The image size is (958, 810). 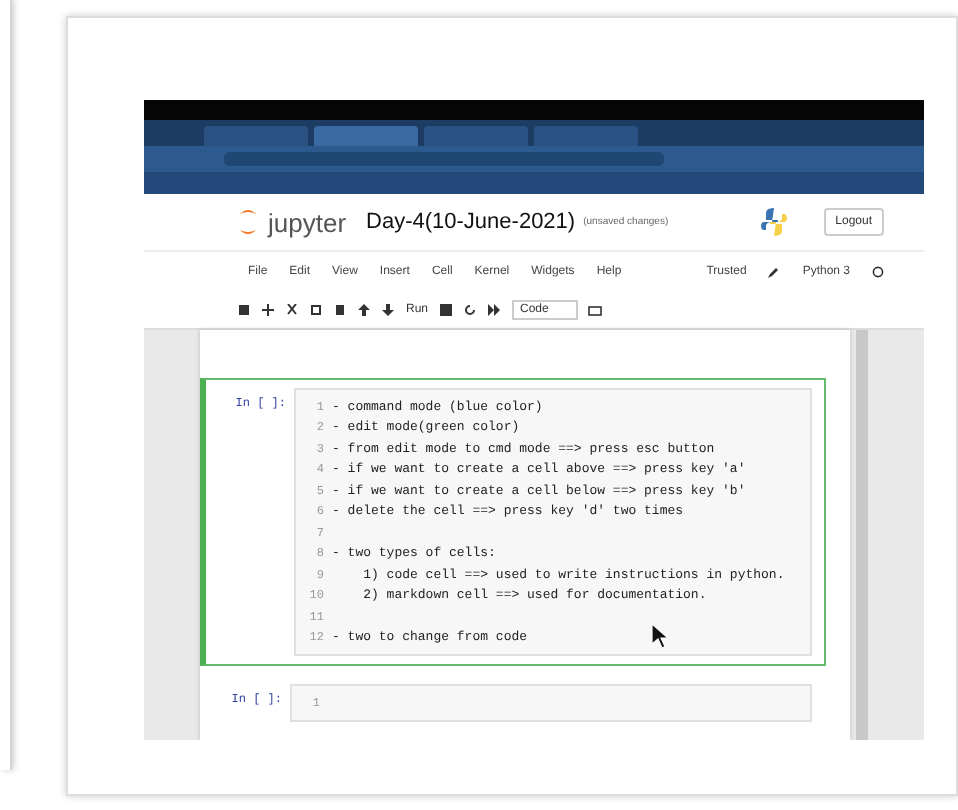 What do you see at coordinates (446, 310) in the screenshot?
I see `stop-icon` at bounding box center [446, 310].